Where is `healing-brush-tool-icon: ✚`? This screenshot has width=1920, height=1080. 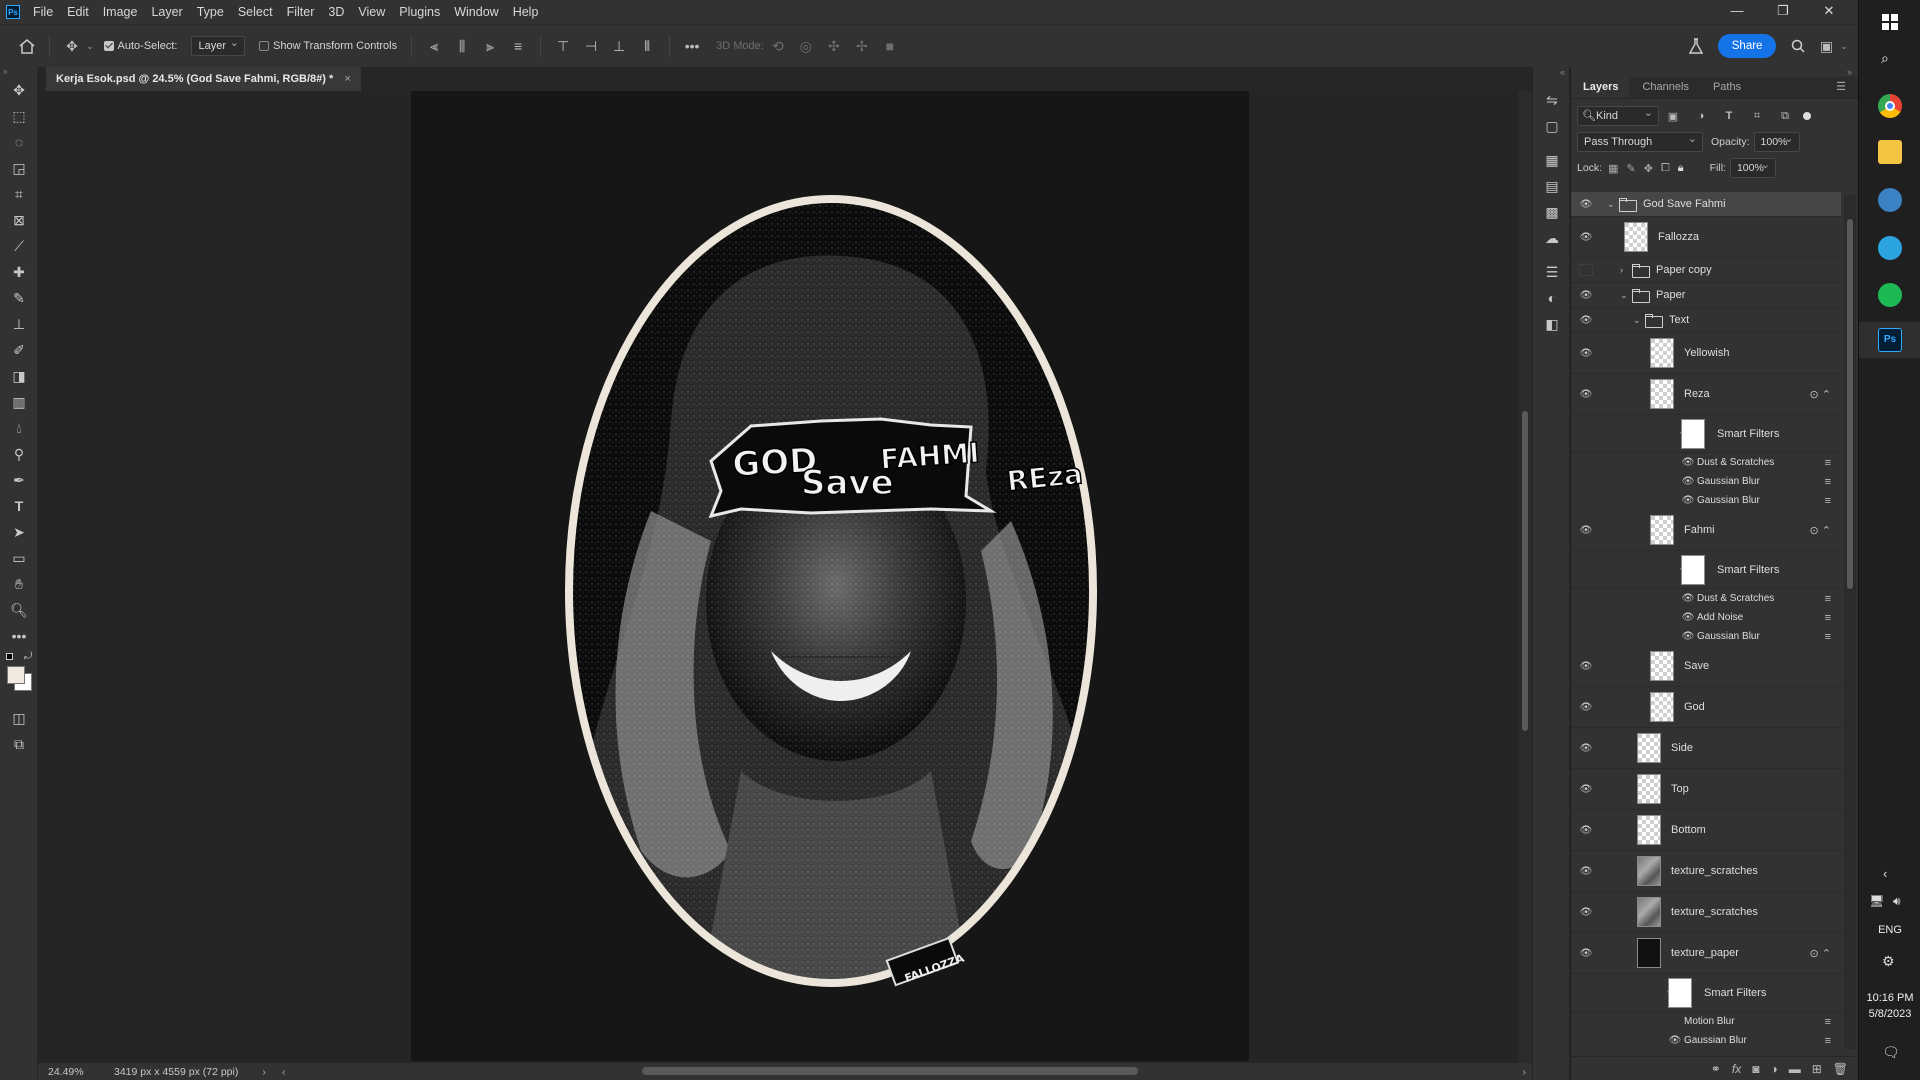
healing-brush-tool-icon: ✚ is located at coordinates (19, 272).